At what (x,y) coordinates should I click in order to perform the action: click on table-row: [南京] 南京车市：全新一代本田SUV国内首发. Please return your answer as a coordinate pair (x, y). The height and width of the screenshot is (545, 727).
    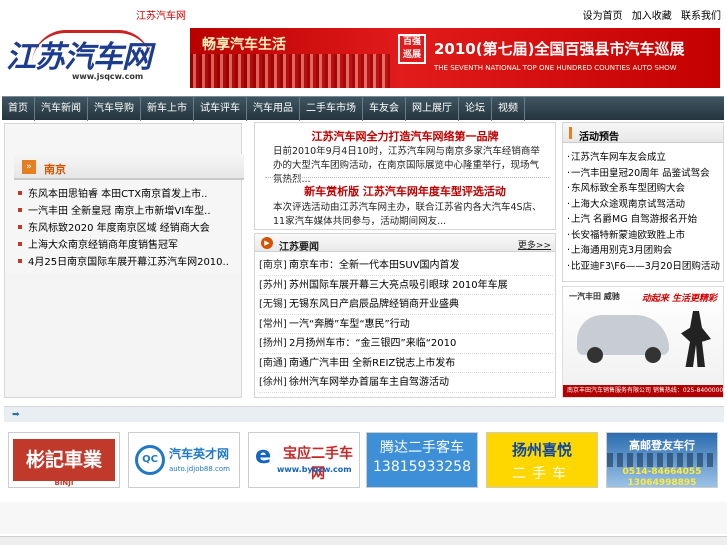
    Looking at the image, I should click on (406, 266).